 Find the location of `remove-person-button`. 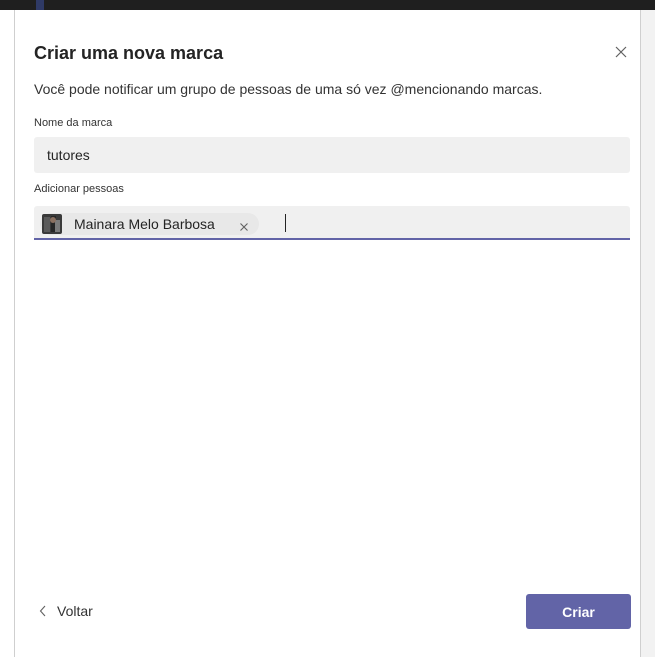

remove-person-button is located at coordinates (244, 225).